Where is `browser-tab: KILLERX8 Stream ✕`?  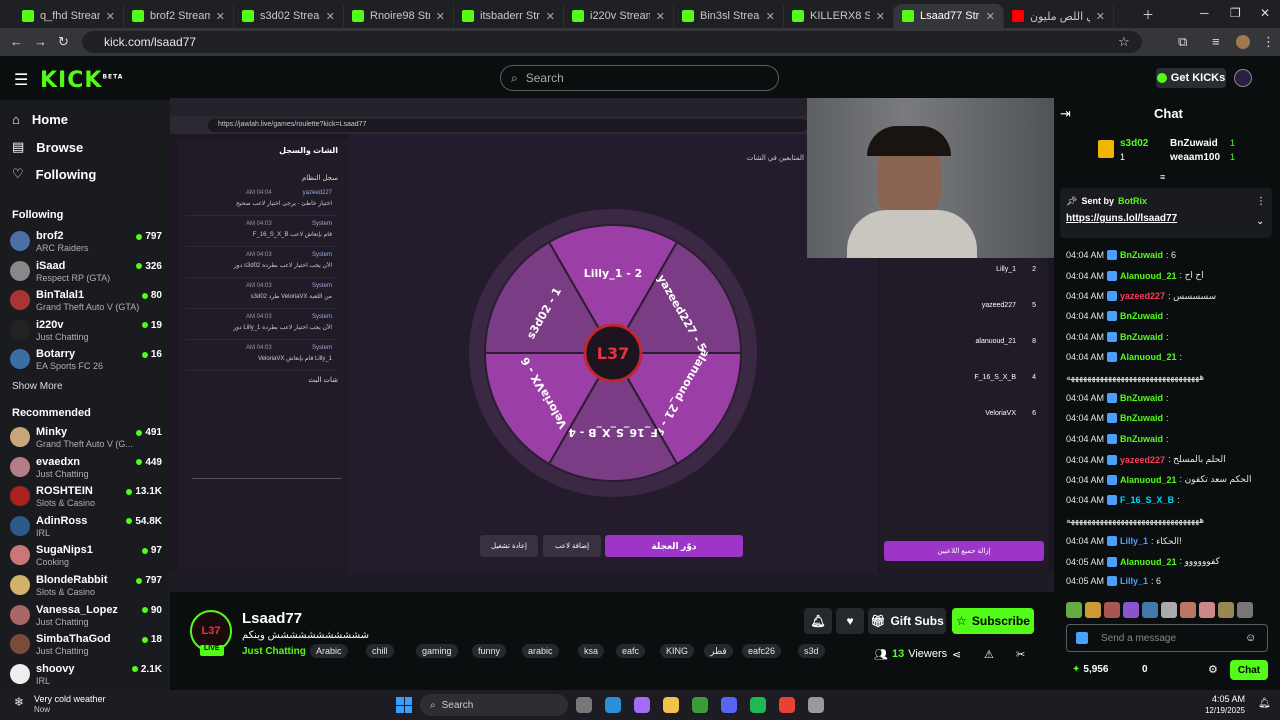 browser-tab: KILLERX8 Stream ✕ is located at coordinates (839, 16).